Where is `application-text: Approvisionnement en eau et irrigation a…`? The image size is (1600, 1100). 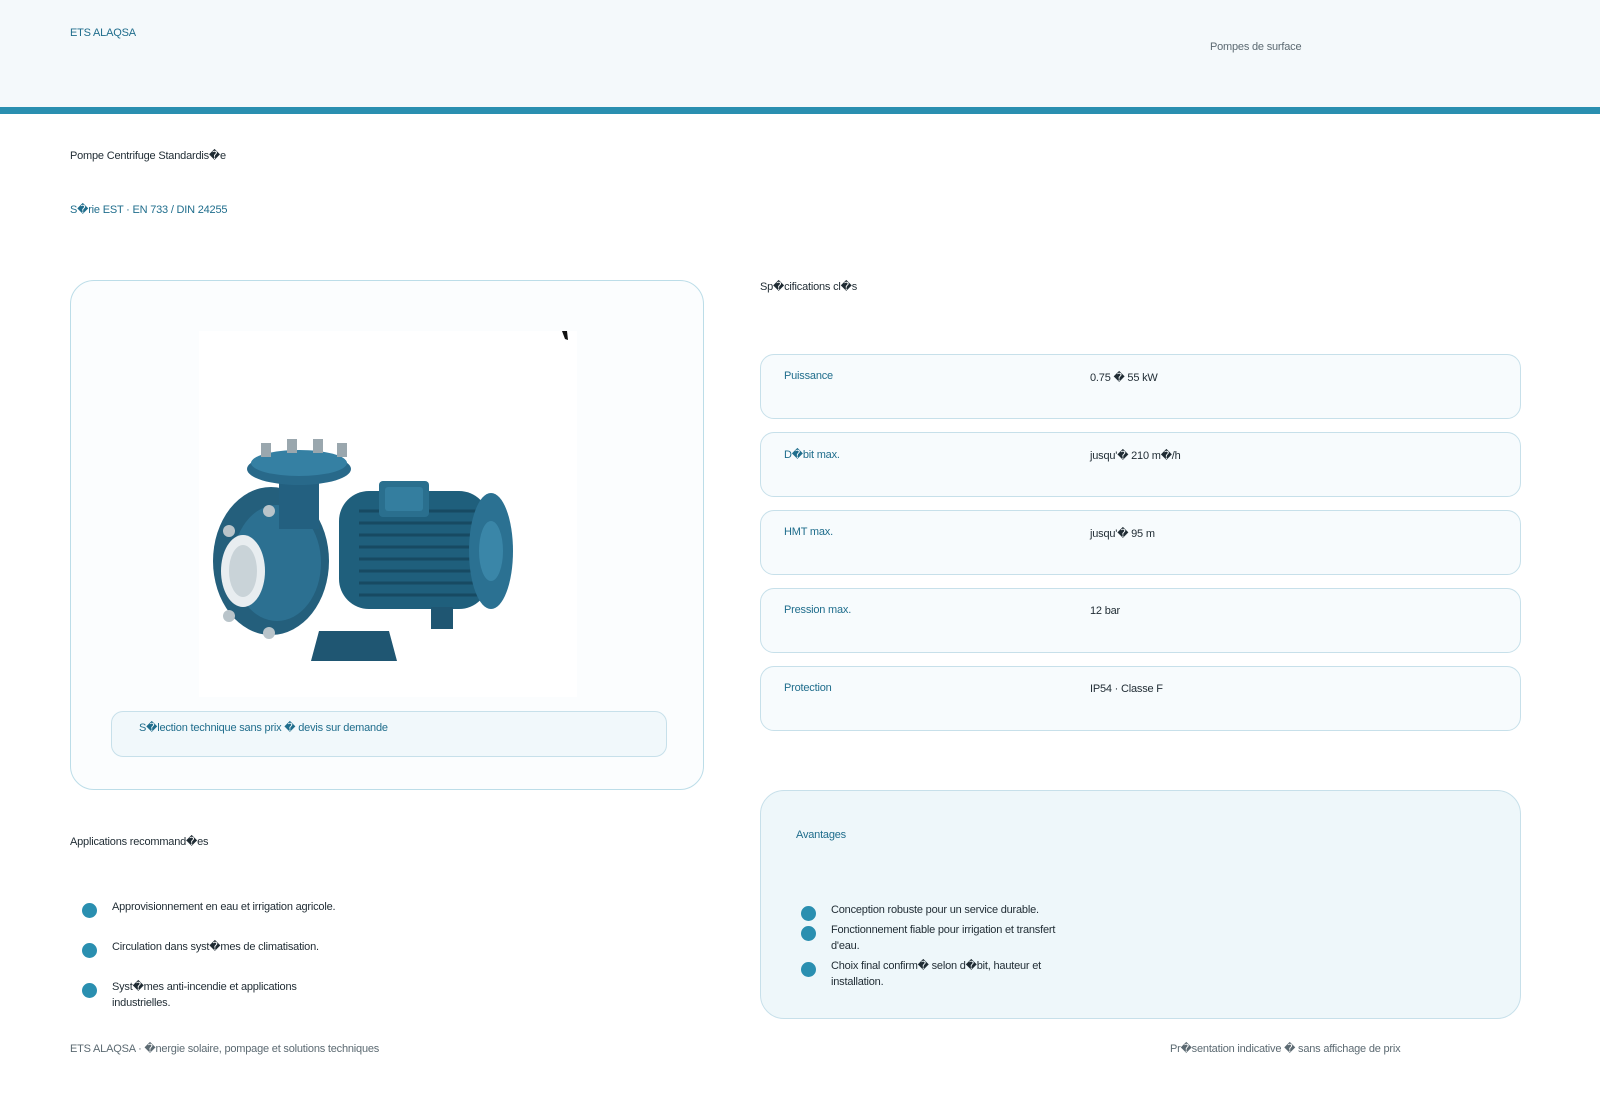 application-text: Approvisionnement en eau et irrigation a… is located at coordinates (224, 907).